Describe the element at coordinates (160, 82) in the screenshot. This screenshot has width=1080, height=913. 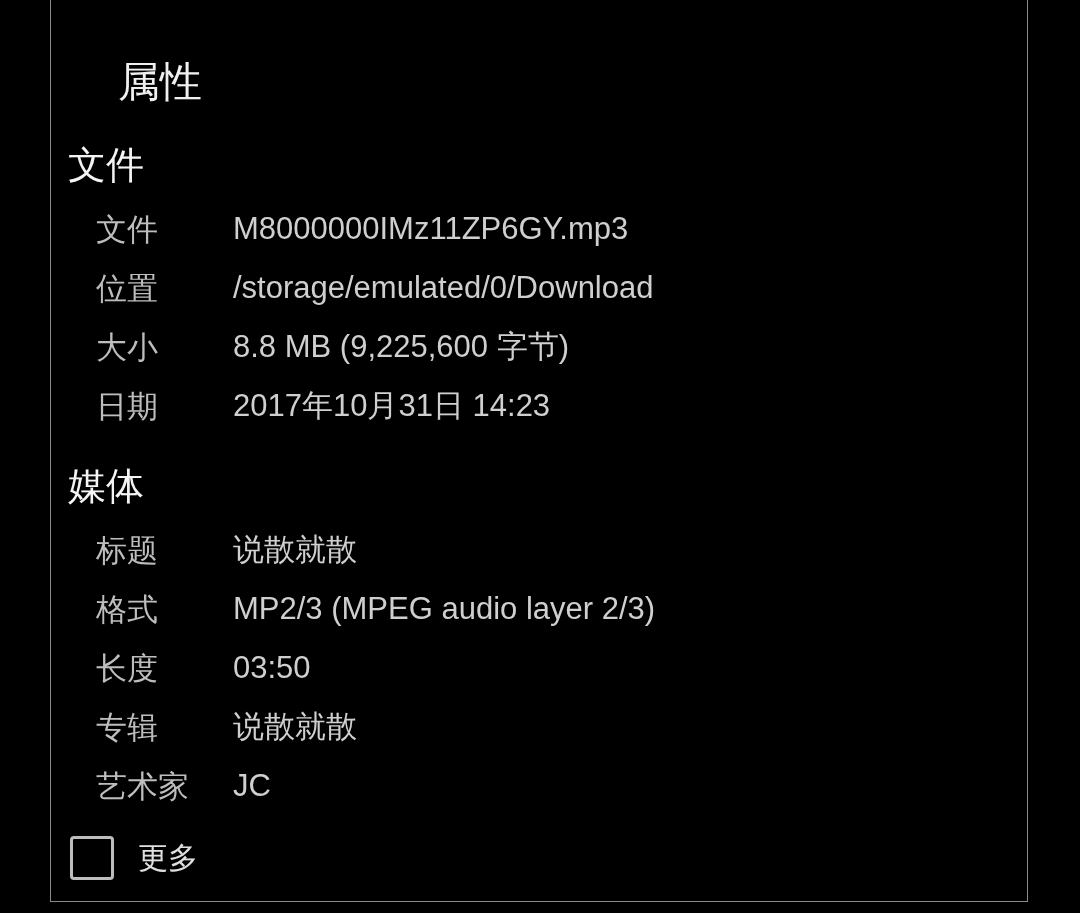
I see `dialog-title: 属性` at that location.